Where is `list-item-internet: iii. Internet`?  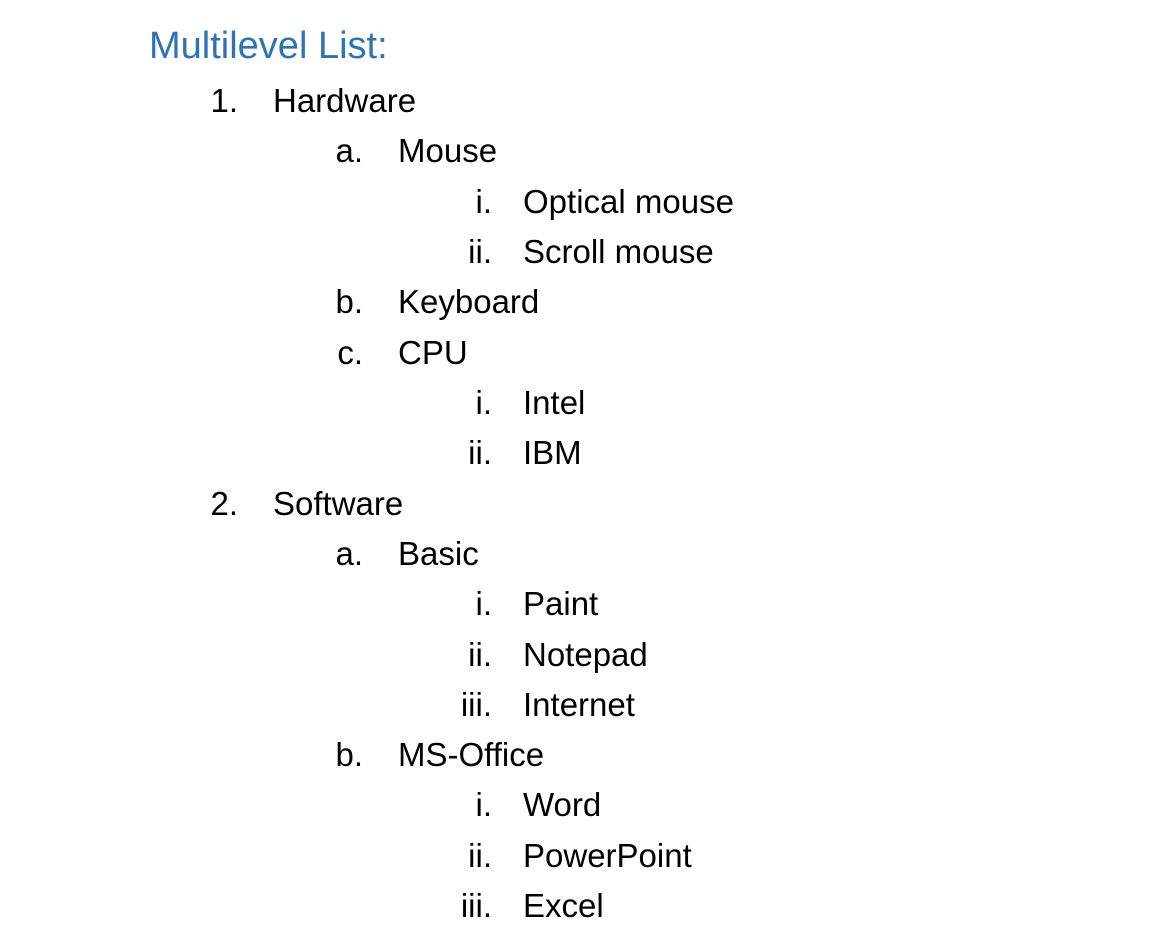 list-item-internet: iii. Internet is located at coordinates (584, 705).